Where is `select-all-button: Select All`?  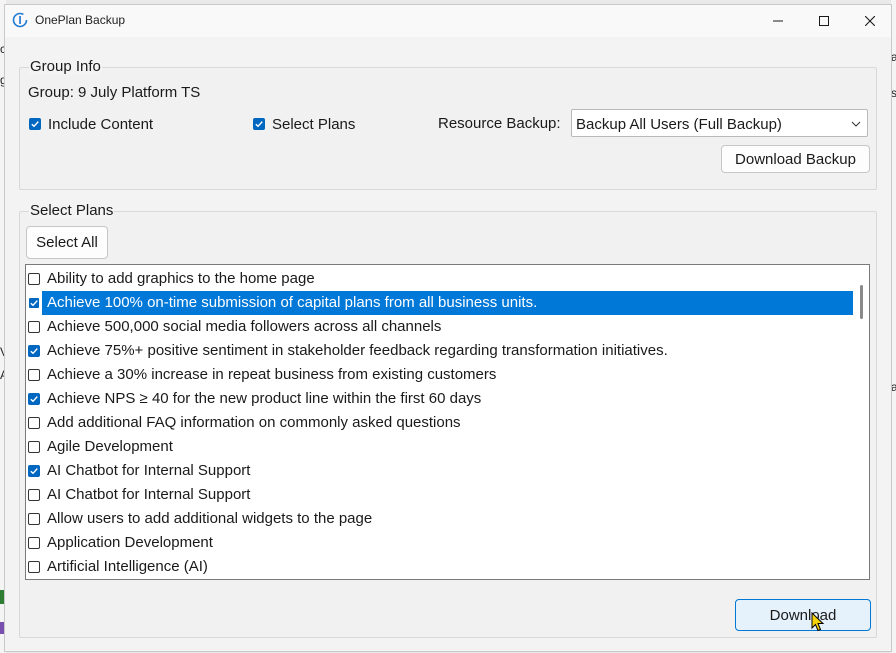
select-all-button: Select All is located at coordinates (67, 242).